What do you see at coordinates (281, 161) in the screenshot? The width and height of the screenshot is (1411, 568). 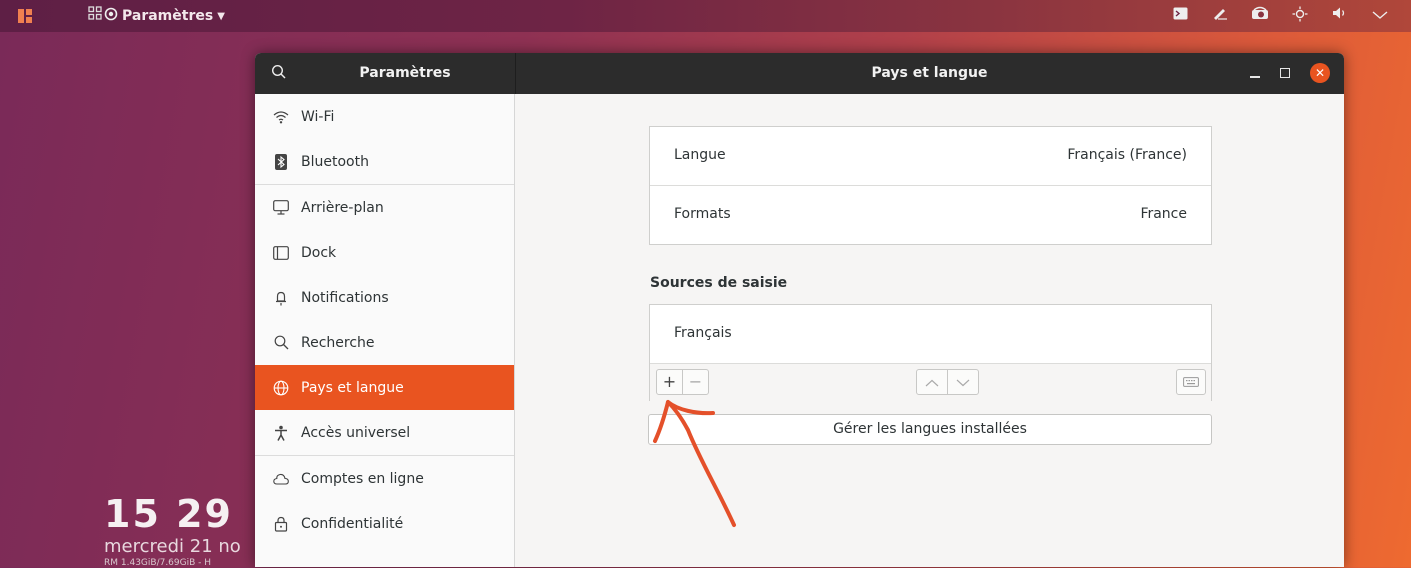 I see `bluetooth-icon` at bounding box center [281, 161].